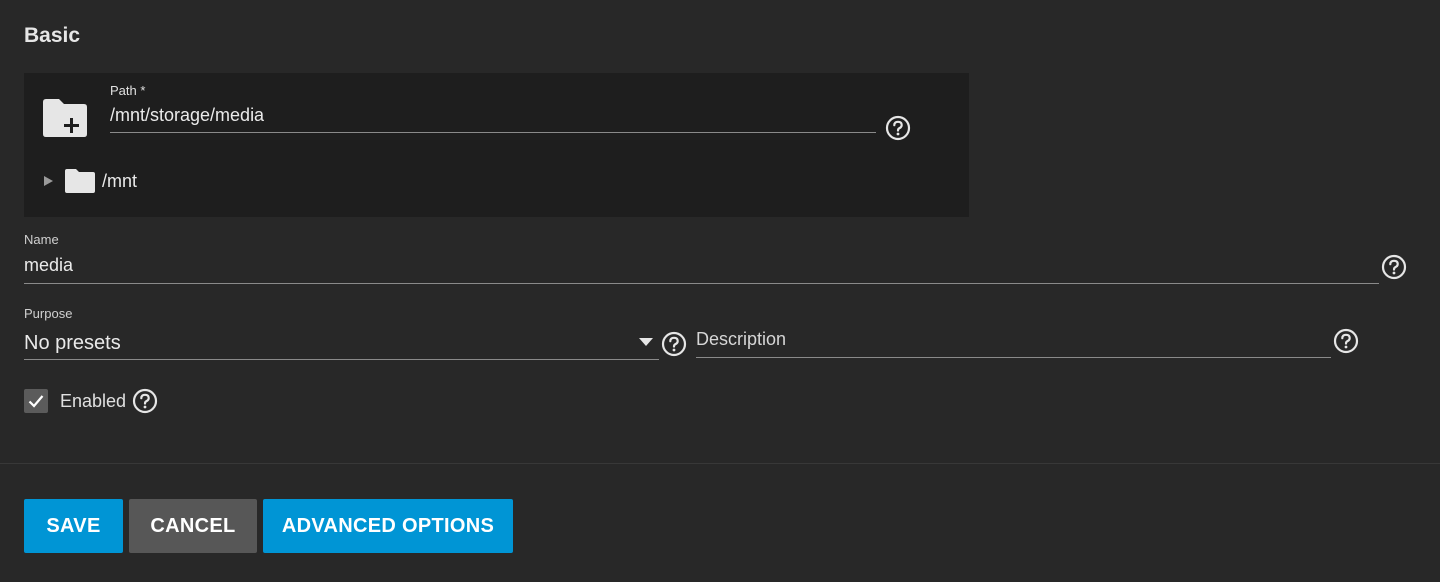 The image size is (1440, 582). What do you see at coordinates (388, 526) in the screenshot?
I see `advanced-options-button: ADVANCED OPTIONS` at bounding box center [388, 526].